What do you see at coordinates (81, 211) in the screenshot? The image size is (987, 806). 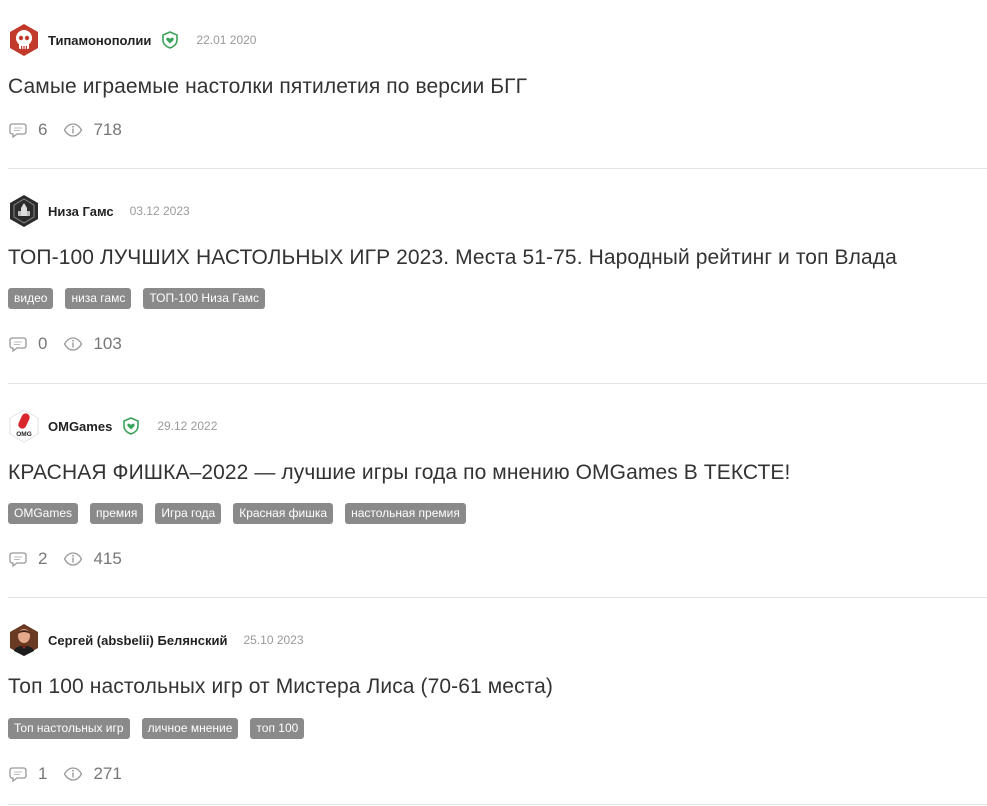 I see `author-name: Низа Гамс` at bounding box center [81, 211].